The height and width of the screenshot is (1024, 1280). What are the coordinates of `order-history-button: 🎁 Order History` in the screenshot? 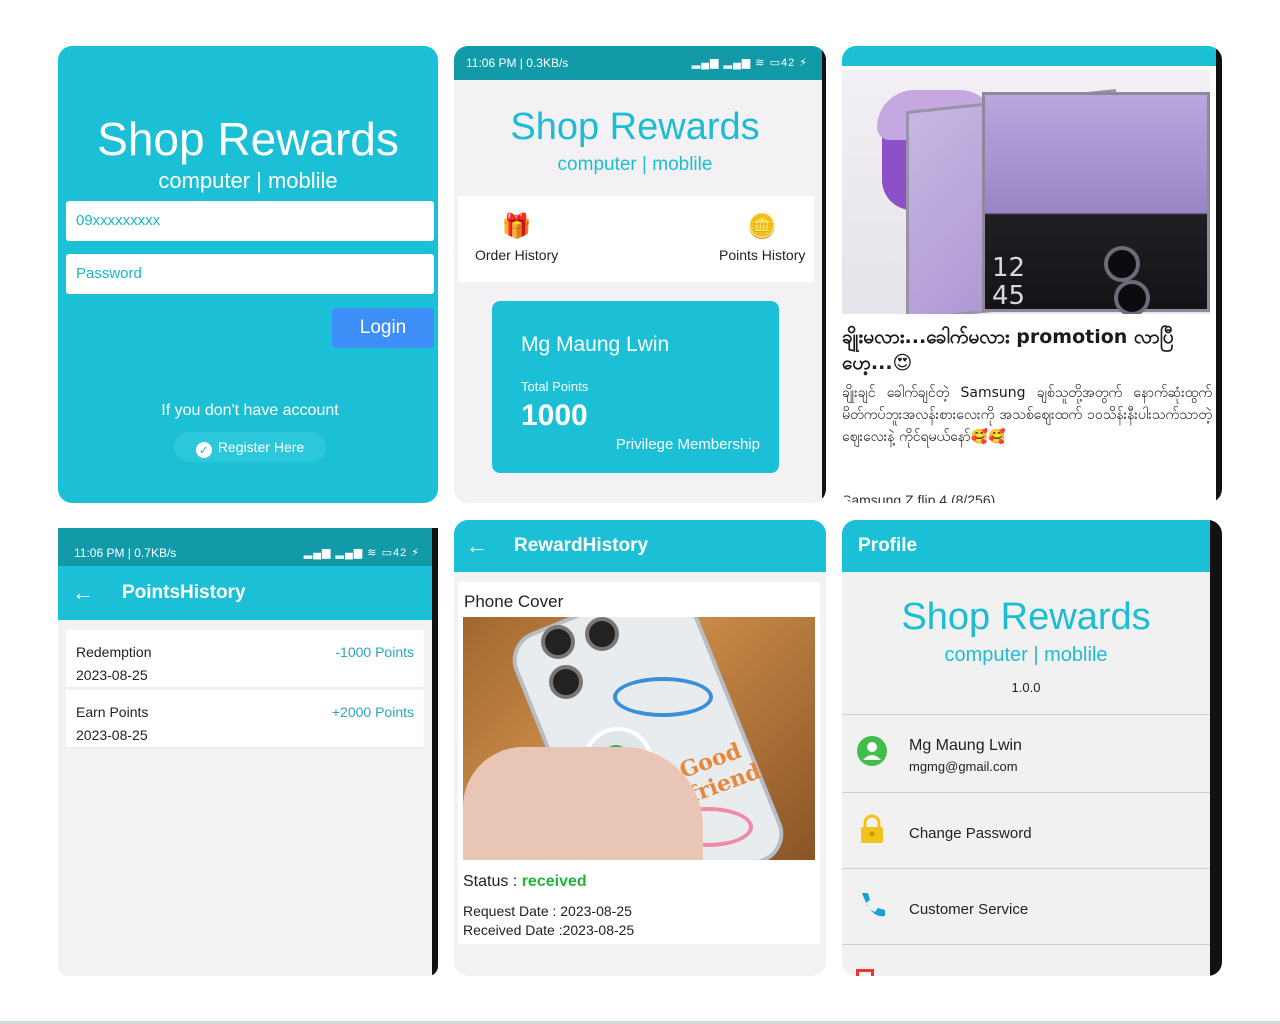 It's located at (516, 237).